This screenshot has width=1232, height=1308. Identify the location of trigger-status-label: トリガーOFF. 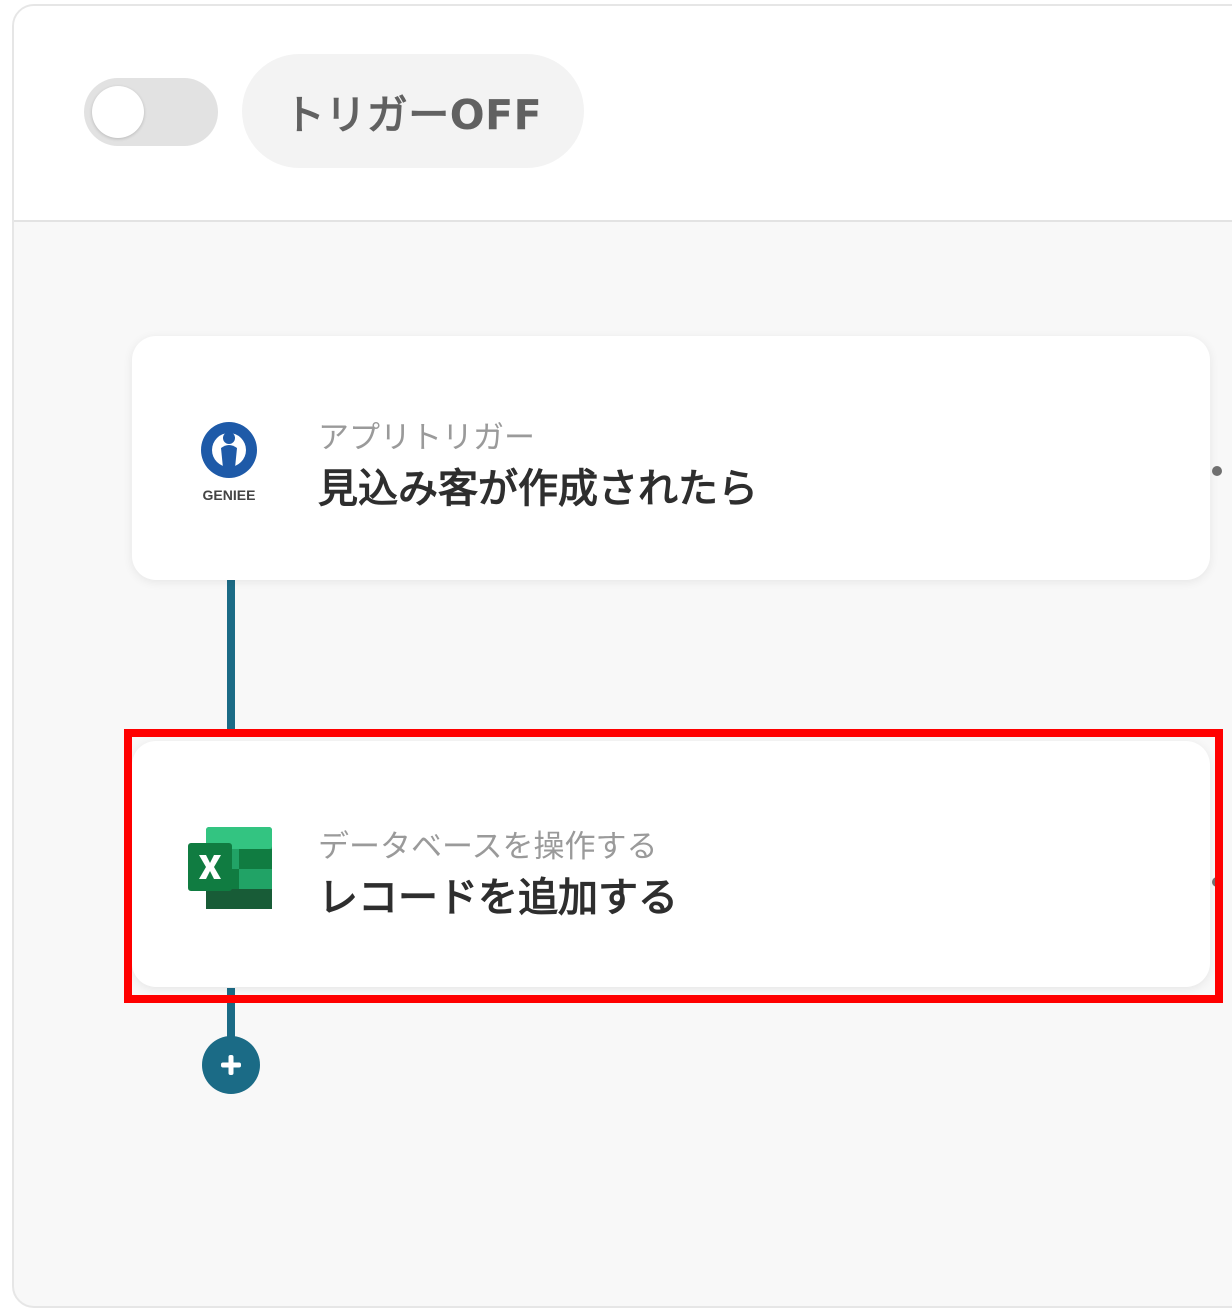
(413, 115).